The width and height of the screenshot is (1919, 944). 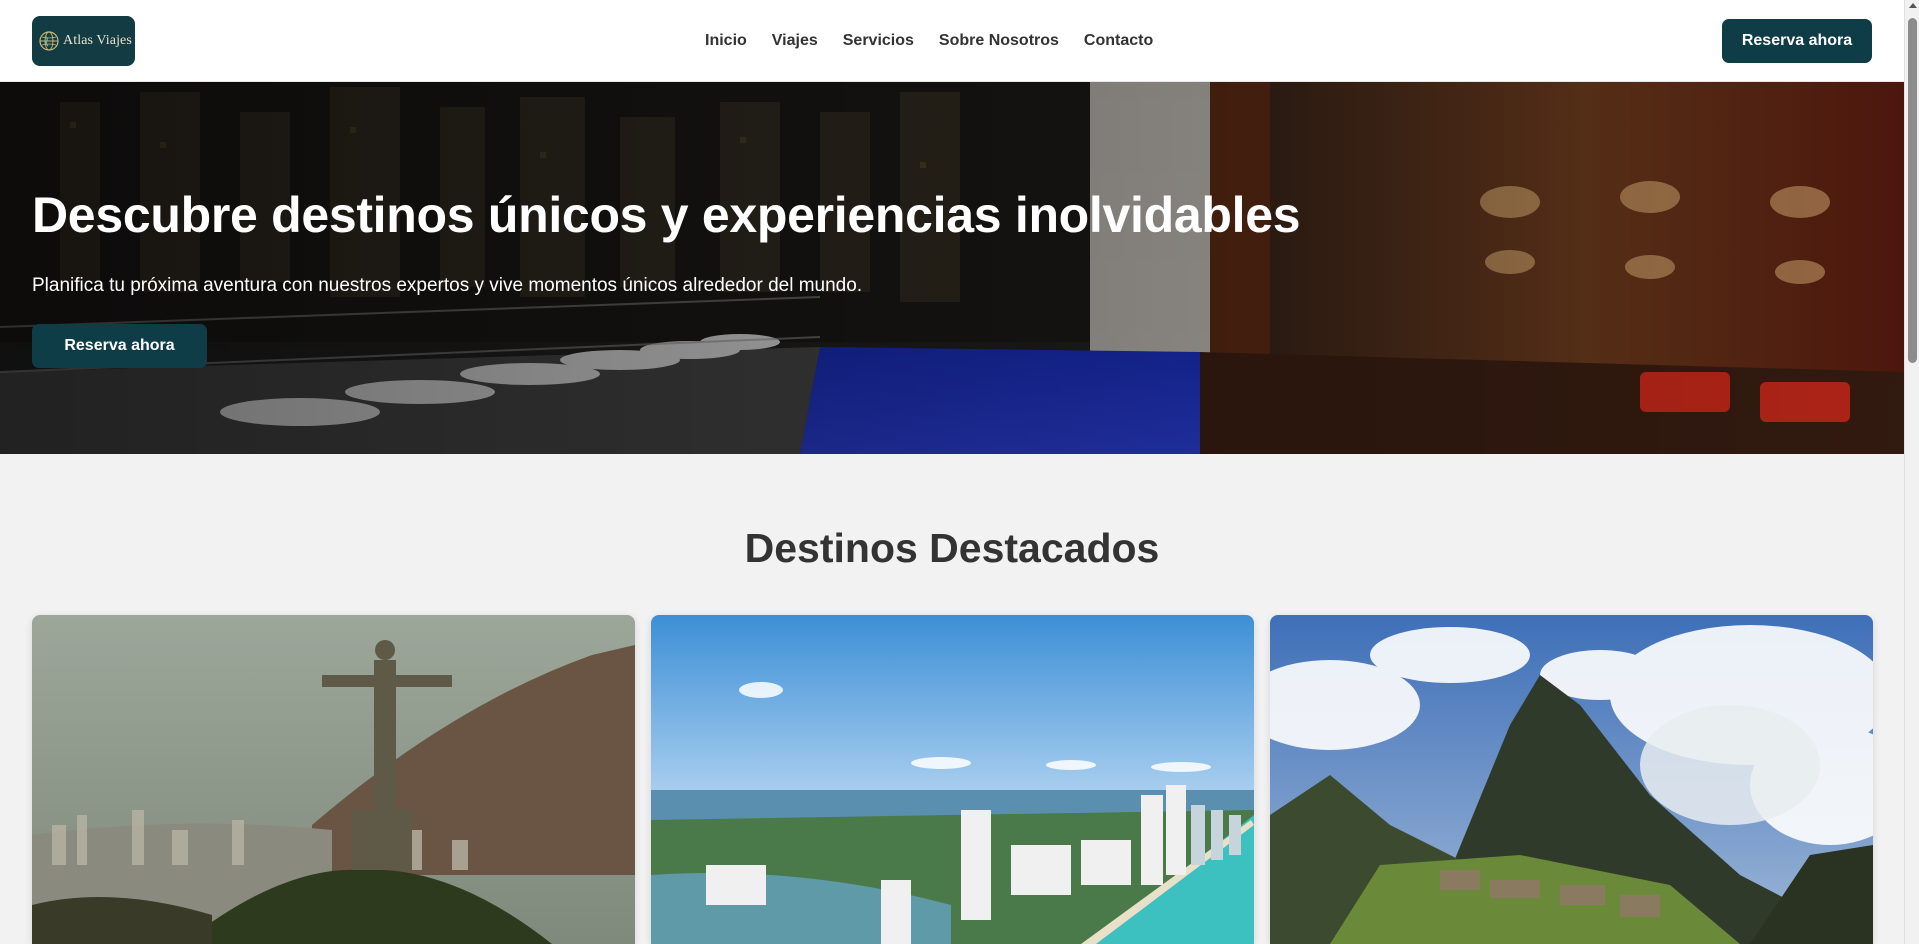 I want to click on nav-link-viajes: Viajes, so click(x=795, y=41).